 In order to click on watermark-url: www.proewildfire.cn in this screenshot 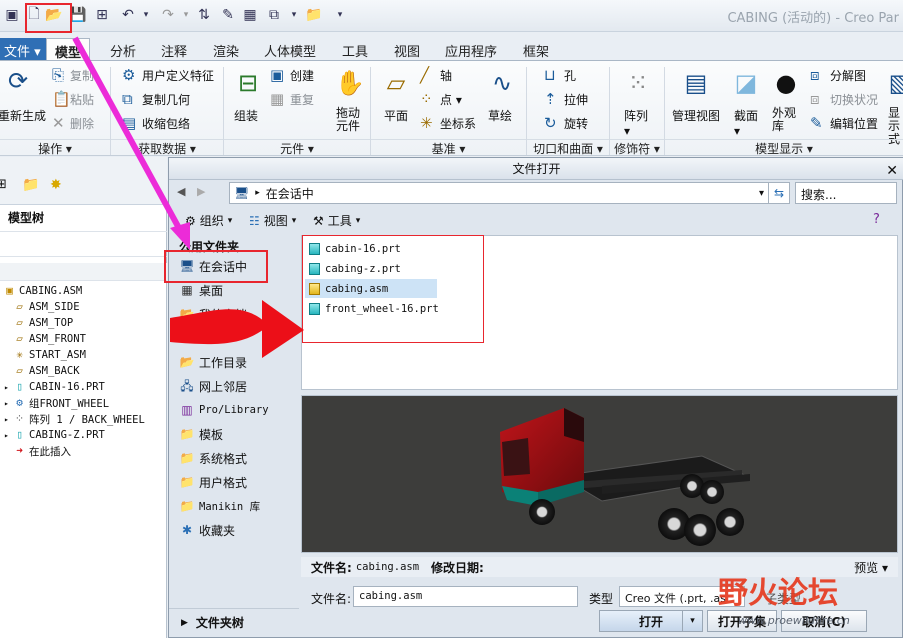, I will do `click(794, 620)`.